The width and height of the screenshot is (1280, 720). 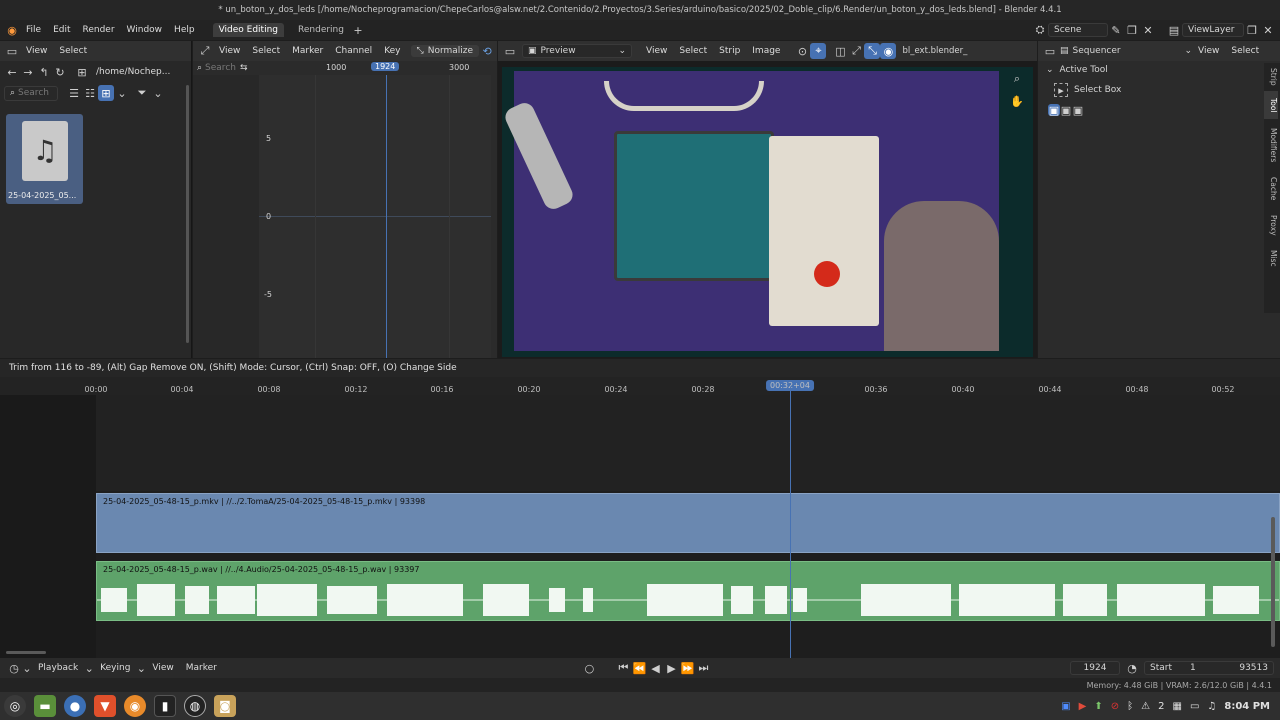 What do you see at coordinates (165, 706) in the screenshot?
I see `terminal-app-icon: ▮` at bounding box center [165, 706].